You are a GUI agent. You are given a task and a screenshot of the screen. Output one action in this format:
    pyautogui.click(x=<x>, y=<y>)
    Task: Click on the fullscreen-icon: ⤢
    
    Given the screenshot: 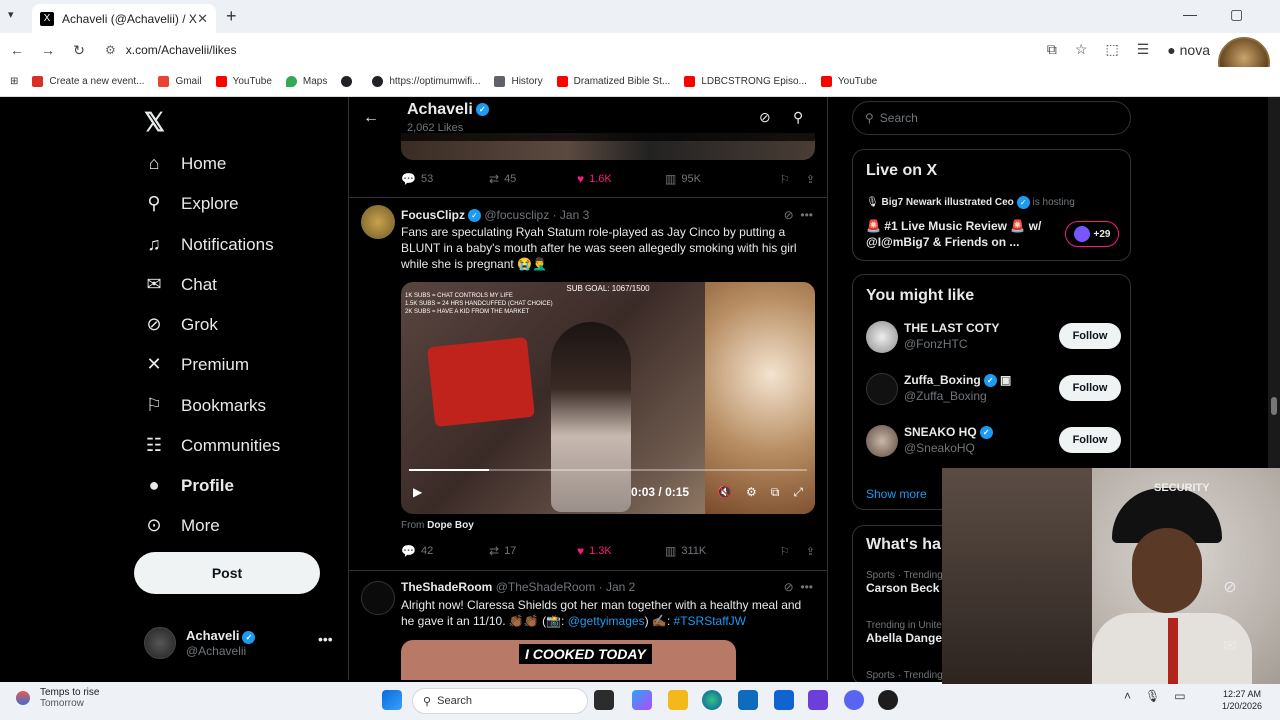 What is the action you would take?
    pyautogui.click(x=798, y=492)
    